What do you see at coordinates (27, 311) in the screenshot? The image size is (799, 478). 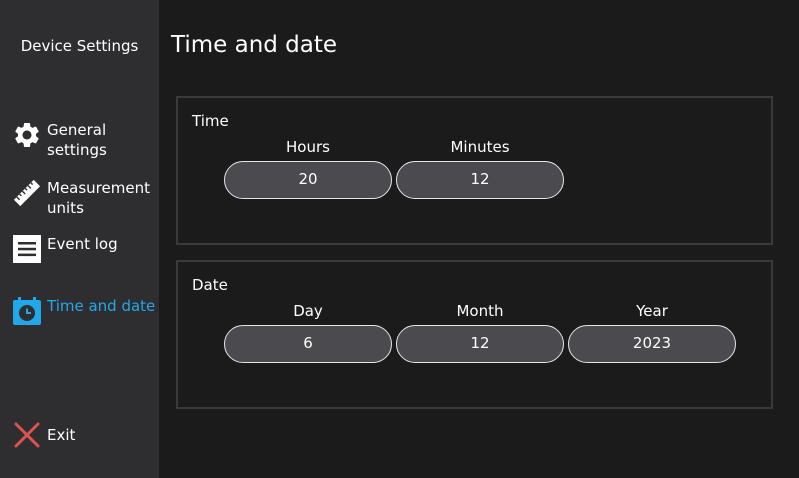 I see `calendar-clock-icon` at bounding box center [27, 311].